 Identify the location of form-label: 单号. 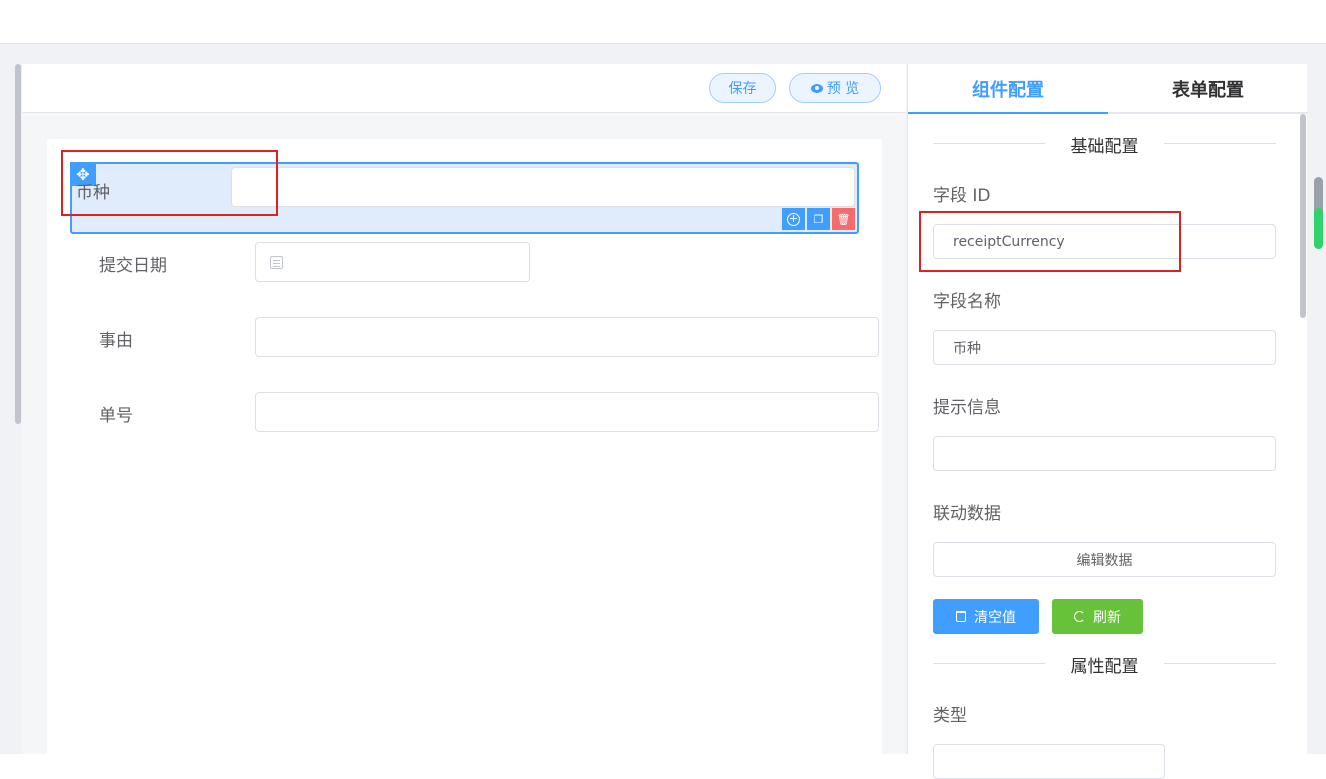
(116, 416).